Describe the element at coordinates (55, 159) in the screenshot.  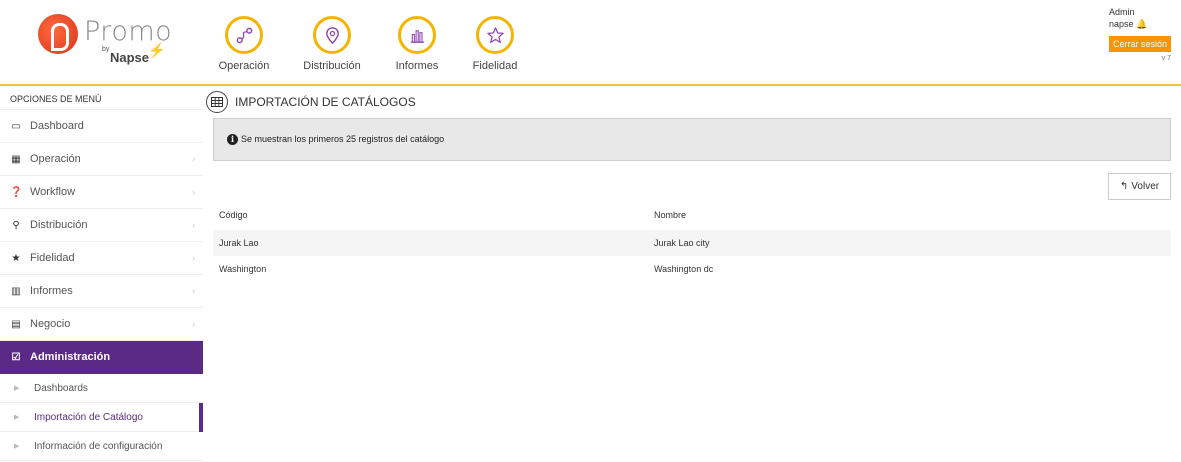
I see `sidebar-item-label: Operación` at that location.